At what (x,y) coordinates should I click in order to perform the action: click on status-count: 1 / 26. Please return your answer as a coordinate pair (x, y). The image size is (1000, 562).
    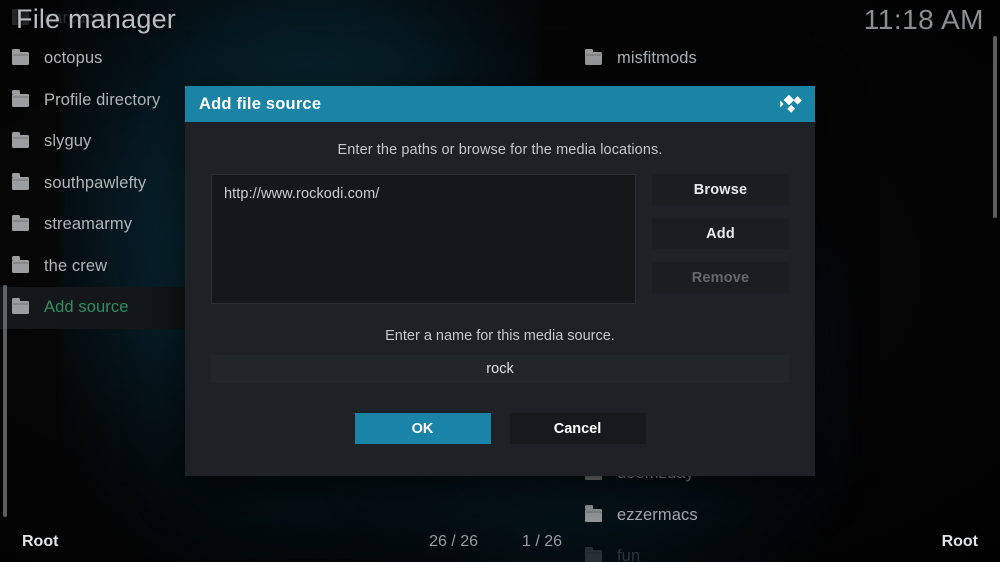
    Looking at the image, I should click on (542, 541).